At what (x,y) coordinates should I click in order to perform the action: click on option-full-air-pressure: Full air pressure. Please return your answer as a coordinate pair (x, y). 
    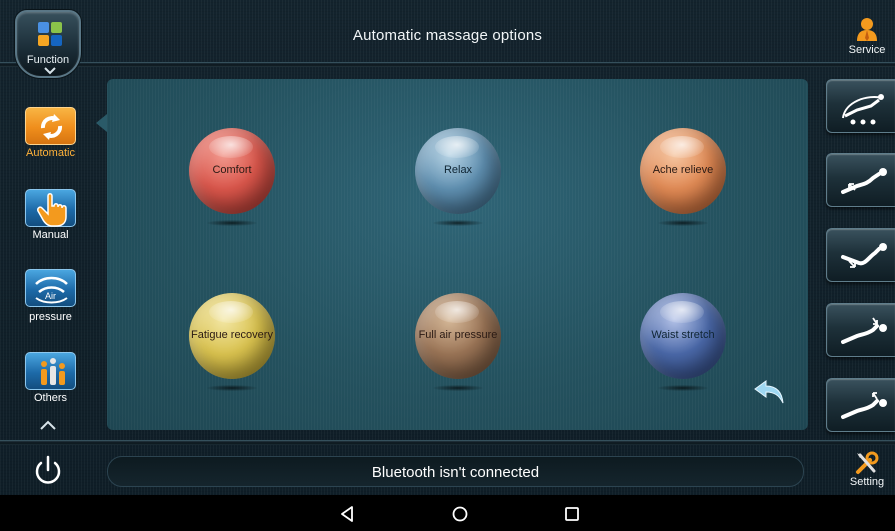
    Looking at the image, I should click on (458, 343).